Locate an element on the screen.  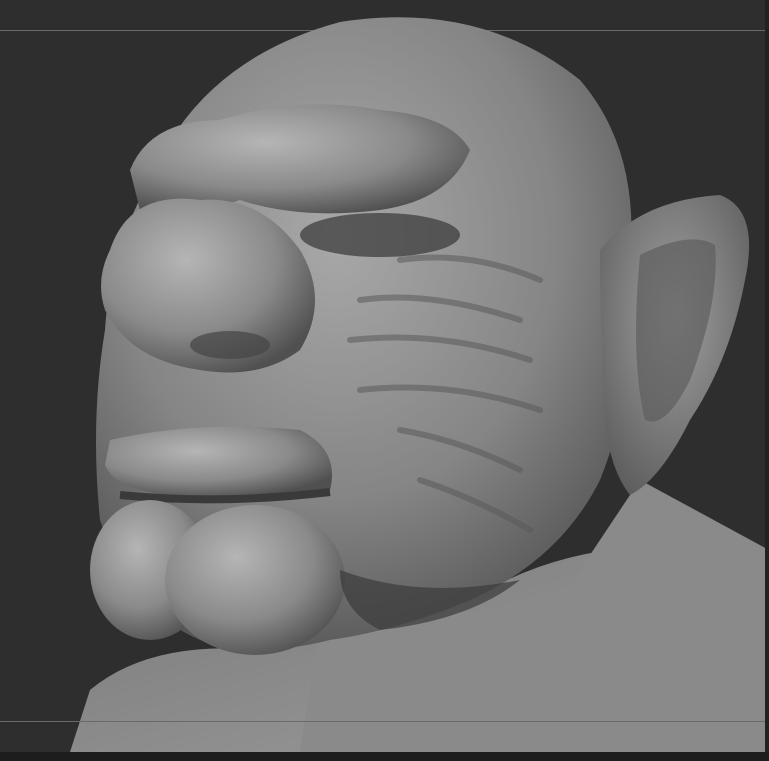
brow-shape is located at coordinates (300, 159).